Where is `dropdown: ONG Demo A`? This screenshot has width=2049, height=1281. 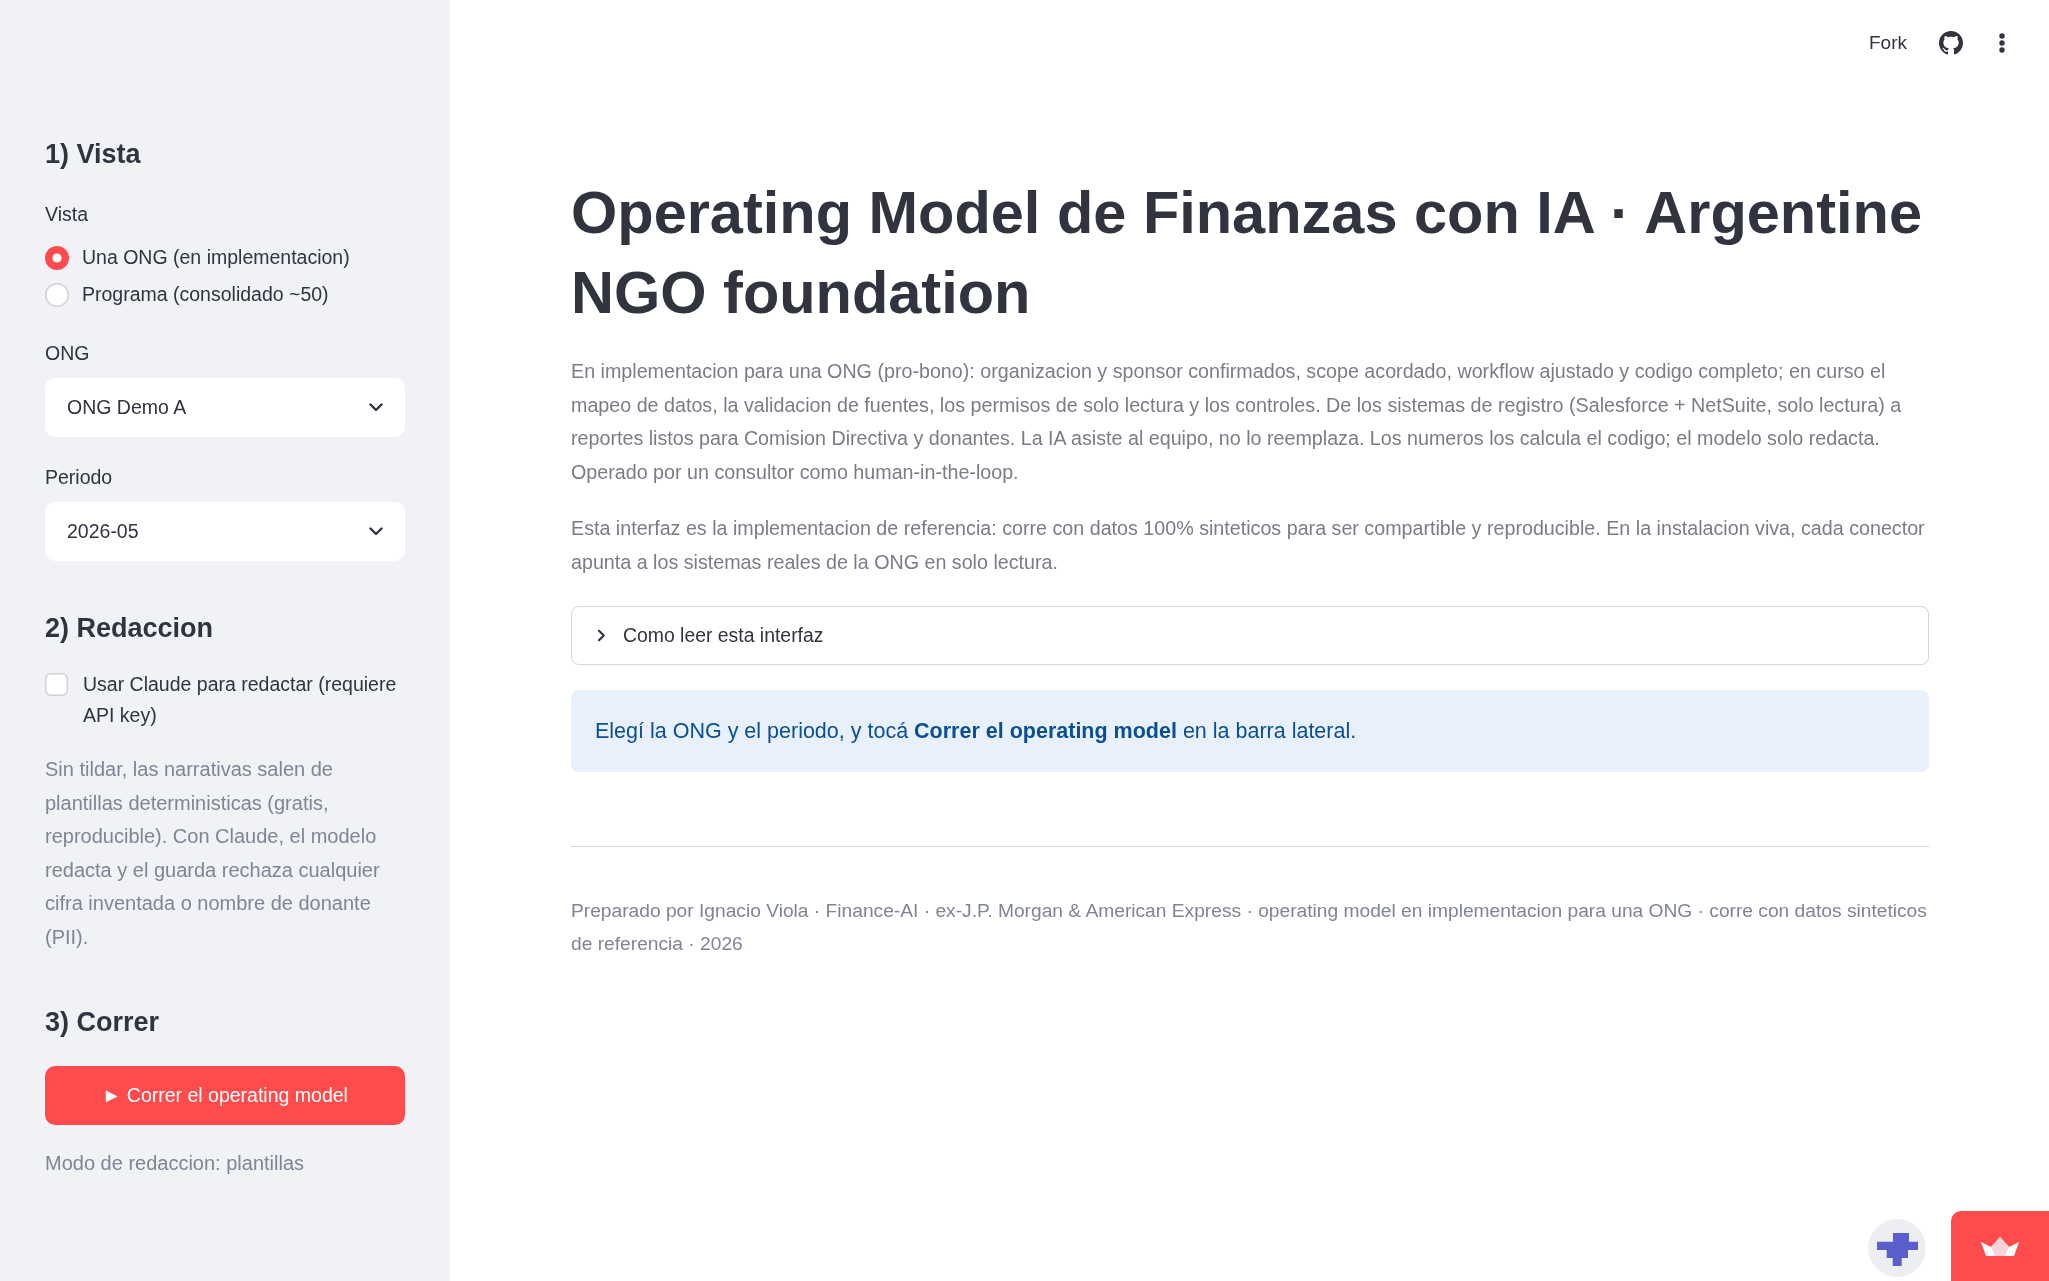 dropdown: ONG Demo A is located at coordinates (225, 407).